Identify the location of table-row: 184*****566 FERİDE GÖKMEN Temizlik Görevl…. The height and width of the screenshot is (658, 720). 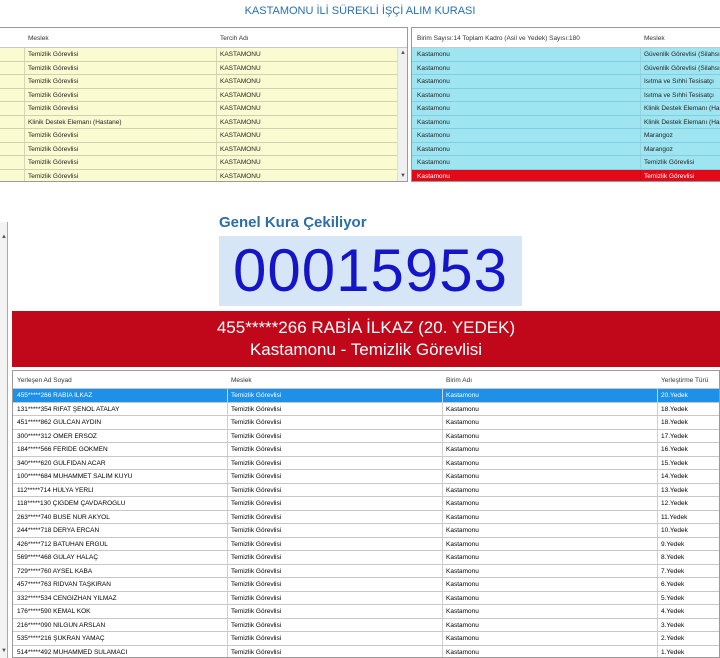
(366, 450).